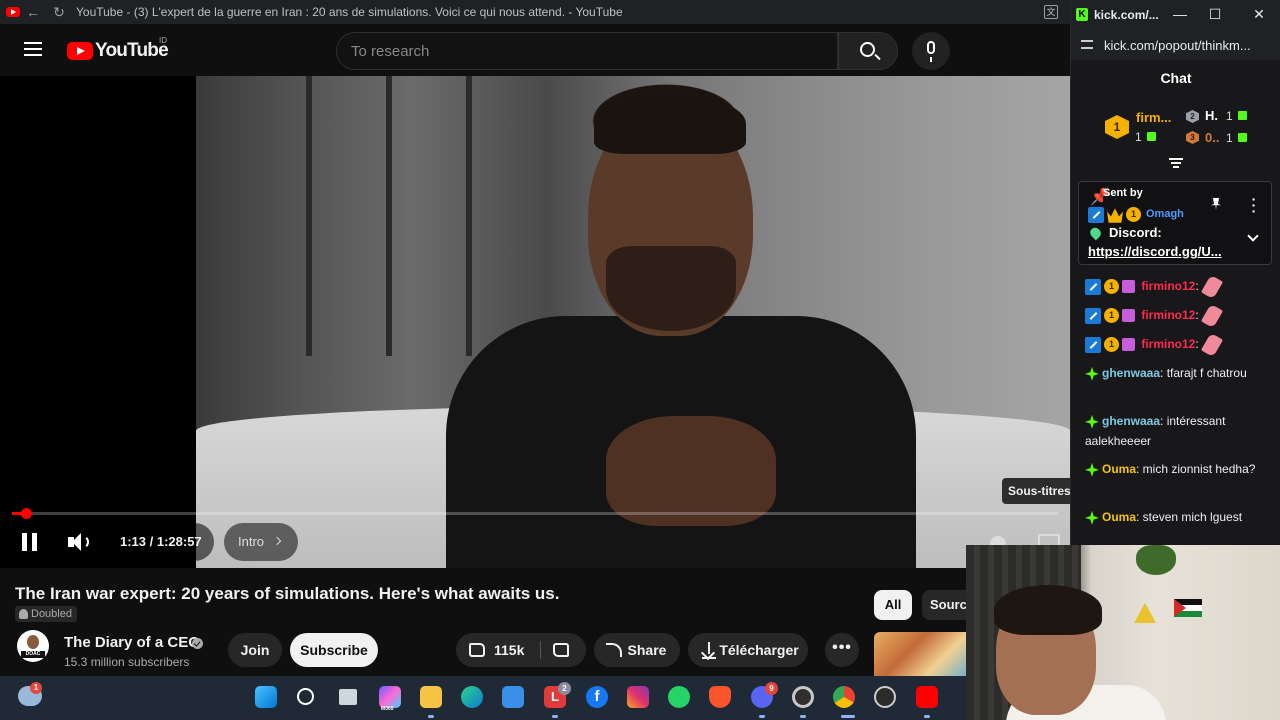 The width and height of the screenshot is (1280, 720). What do you see at coordinates (33, 654) in the screenshot?
I see `channel-avatar-tag: DOAC` at bounding box center [33, 654].